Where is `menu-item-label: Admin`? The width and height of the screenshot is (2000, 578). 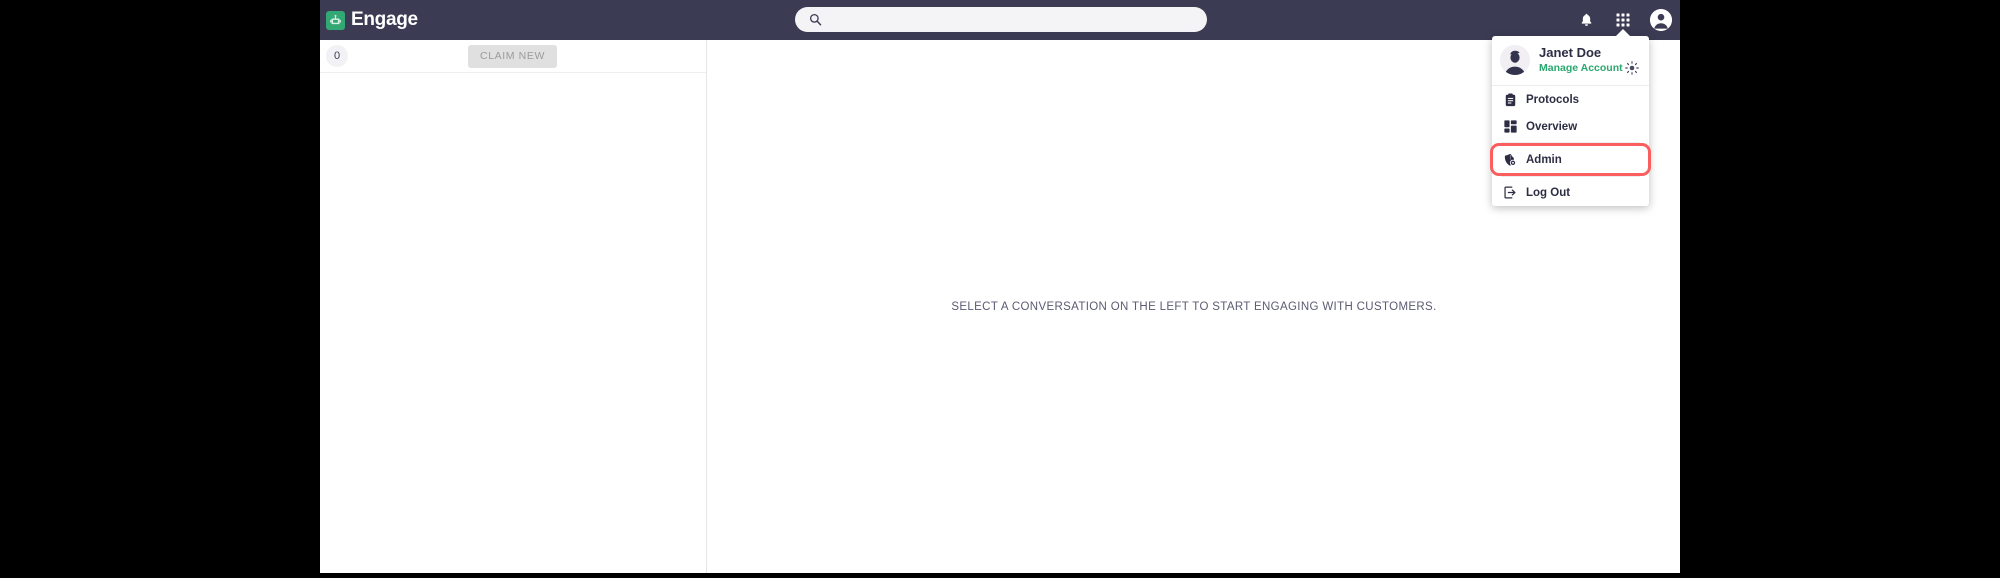 menu-item-label: Admin is located at coordinates (1544, 159).